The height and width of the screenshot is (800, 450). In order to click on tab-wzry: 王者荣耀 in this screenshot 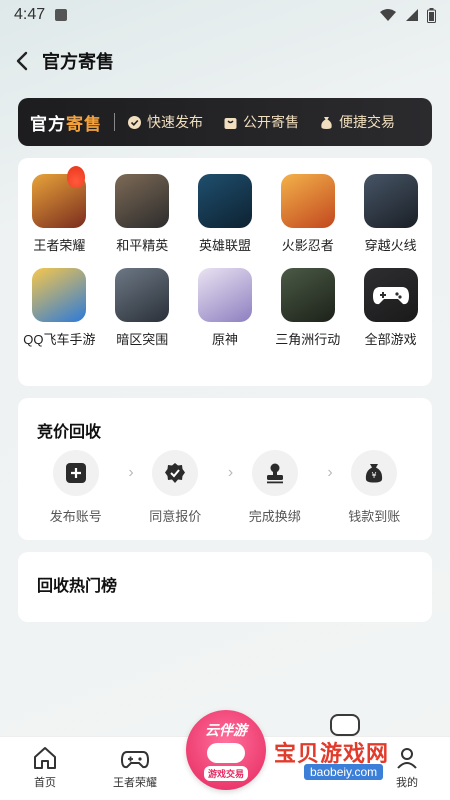, I will do `click(135, 774)`.